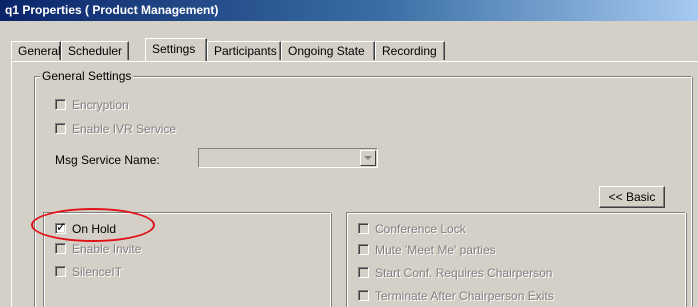 This screenshot has height=307, width=698. I want to click on mute-meet-me-label: Mute 'Meet Me' parties, so click(435, 250).